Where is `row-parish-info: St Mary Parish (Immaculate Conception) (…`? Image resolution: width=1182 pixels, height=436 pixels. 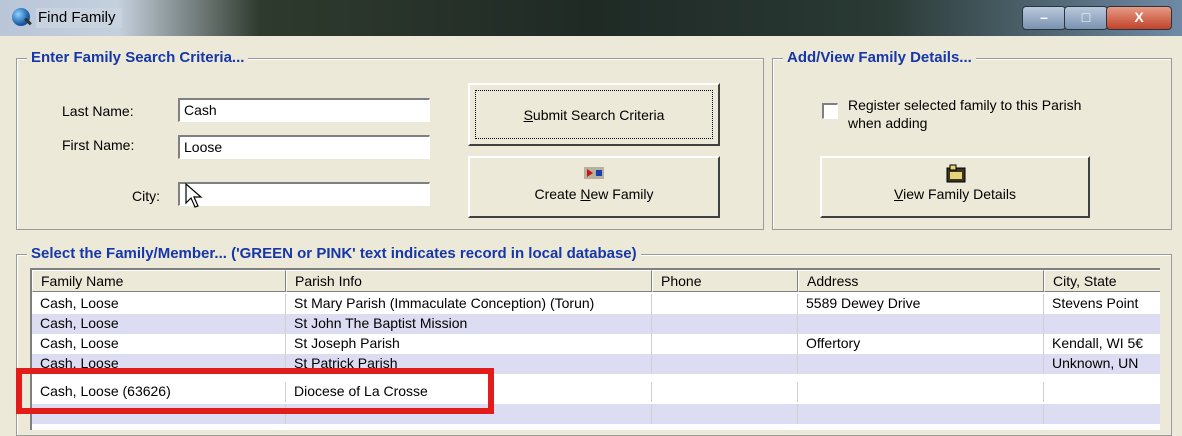 row-parish-info: St Mary Parish (Immaculate Conception) (… is located at coordinates (469, 304).